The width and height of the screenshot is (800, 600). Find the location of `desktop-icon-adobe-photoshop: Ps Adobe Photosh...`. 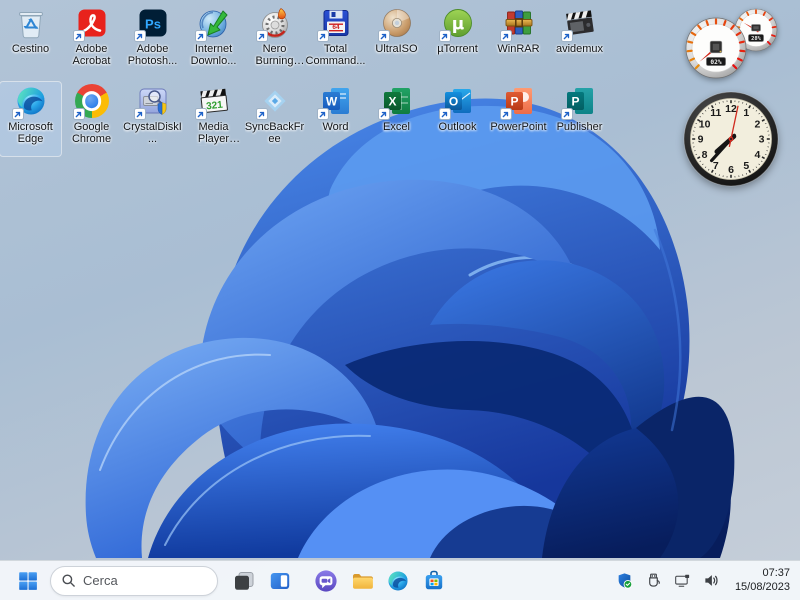

desktop-icon-adobe-photoshop: Ps Adobe Photosh... is located at coordinates (152, 41).